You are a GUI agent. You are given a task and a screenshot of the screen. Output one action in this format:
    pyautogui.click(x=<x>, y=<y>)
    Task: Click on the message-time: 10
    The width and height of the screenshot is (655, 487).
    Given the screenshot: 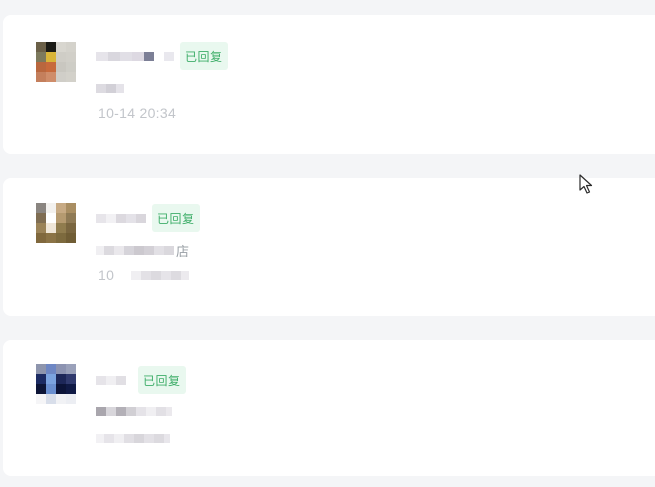 What is the action you would take?
    pyautogui.click(x=143, y=275)
    